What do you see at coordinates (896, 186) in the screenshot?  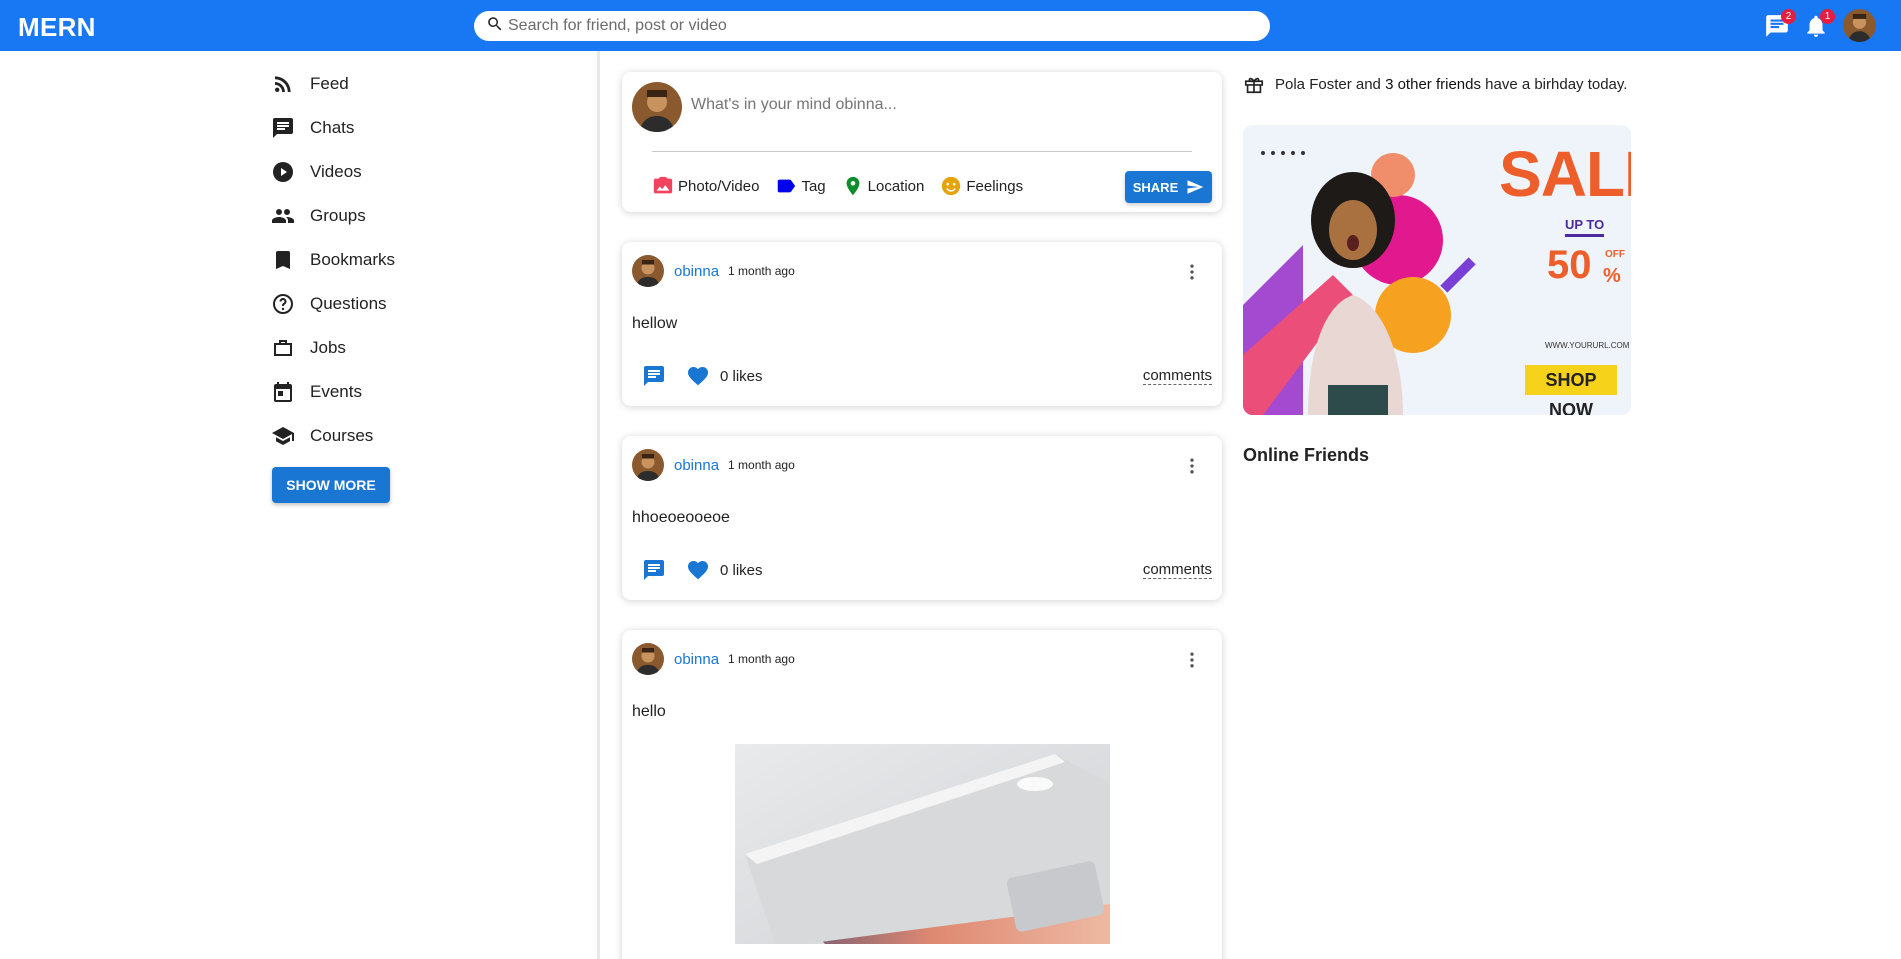 I see `location-label: Location` at bounding box center [896, 186].